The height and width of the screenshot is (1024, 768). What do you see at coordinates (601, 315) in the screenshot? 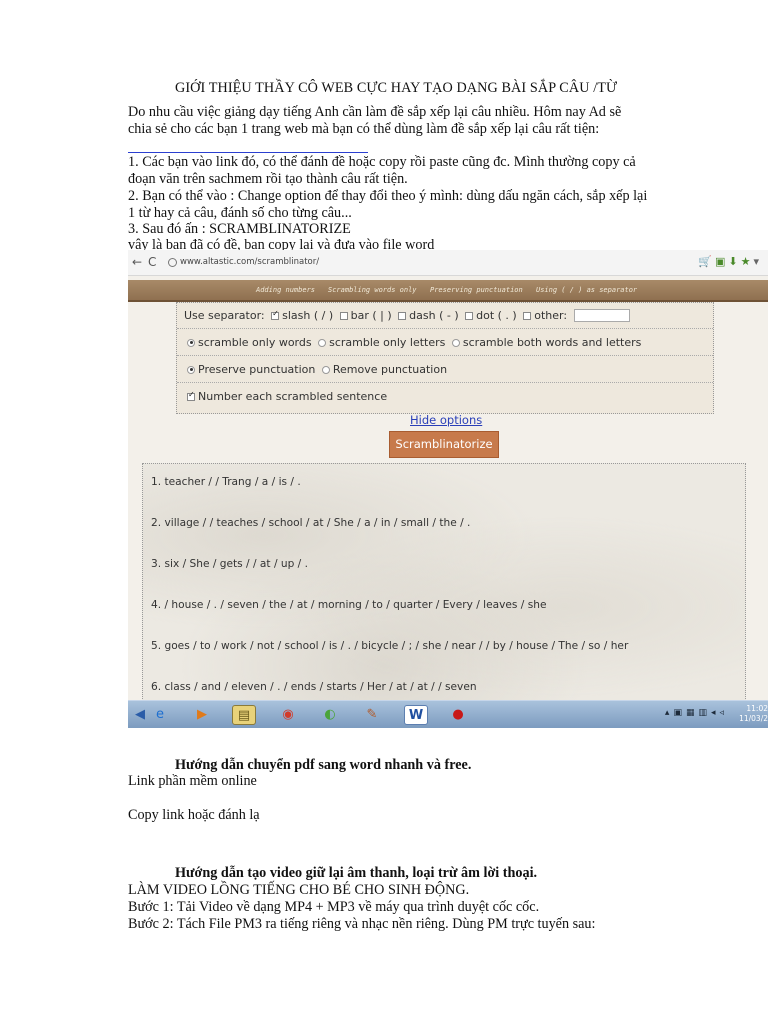
I see `other-separator-input` at bounding box center [601, 315].